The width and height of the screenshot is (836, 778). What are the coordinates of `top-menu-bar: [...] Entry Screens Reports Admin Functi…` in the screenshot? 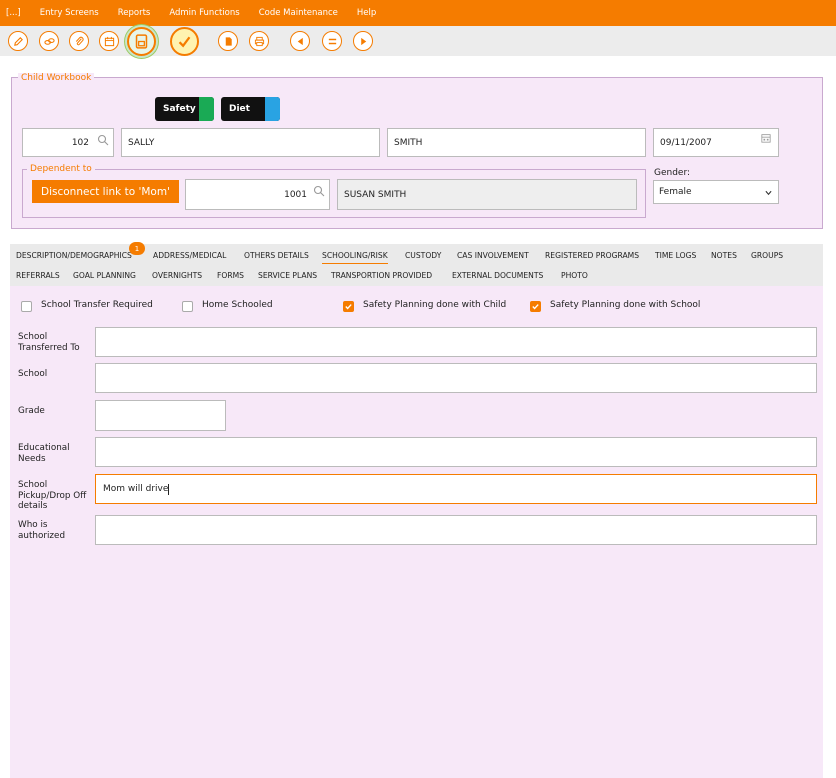 It's located at (418, 13).